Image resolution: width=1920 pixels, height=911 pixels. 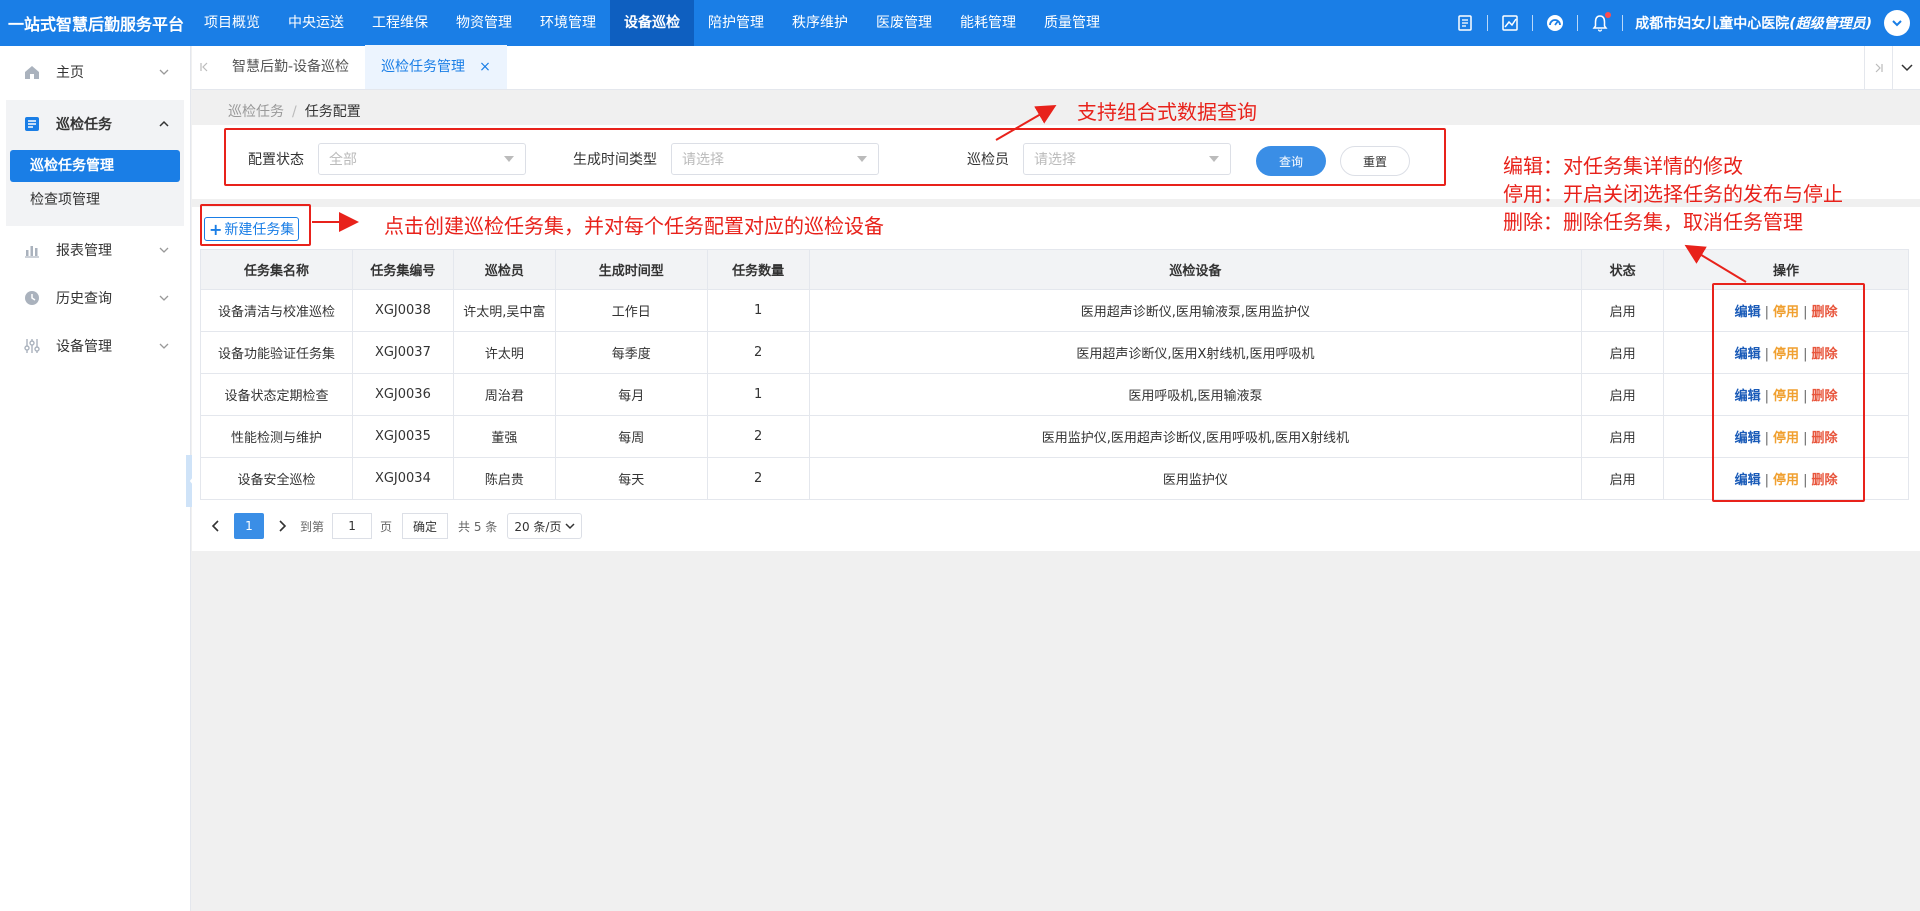 What do you see at coordinates (631, 436) in the screenshot?
I see `cell-time-type: 每周` at bounding box center [631, 436].